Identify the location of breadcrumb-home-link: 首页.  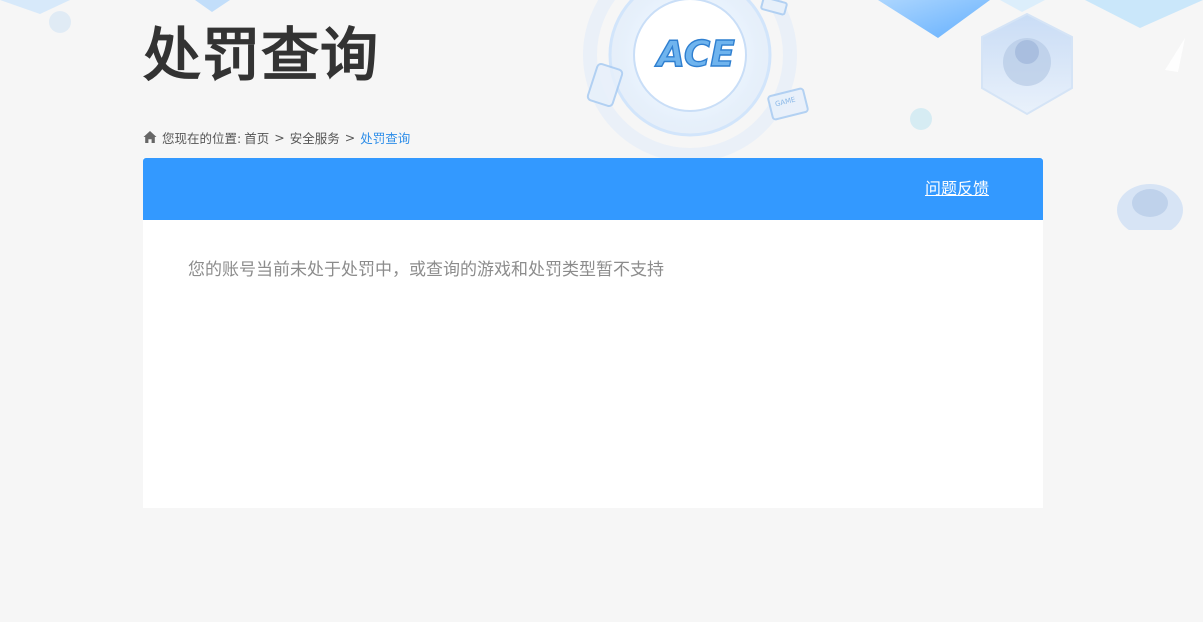
(256, 137).